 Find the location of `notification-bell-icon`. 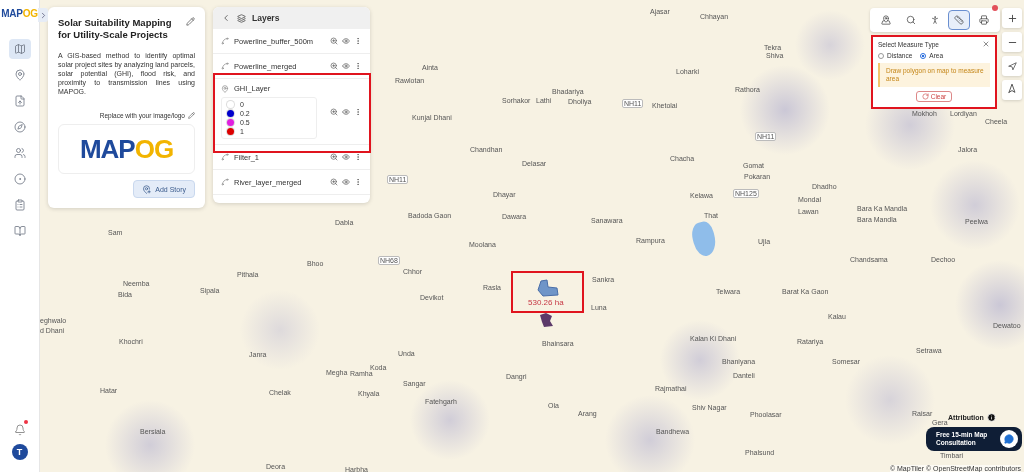

notification-bell-icon is located at coordinates (19, 428).